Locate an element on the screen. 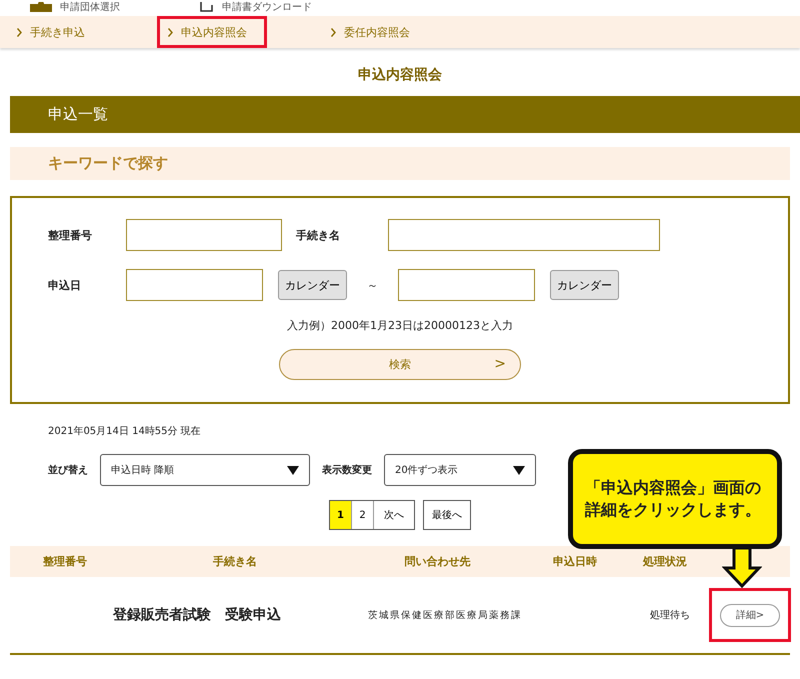  highlighted-tab: 申込内容照会 is located at coordinates (212, 32).